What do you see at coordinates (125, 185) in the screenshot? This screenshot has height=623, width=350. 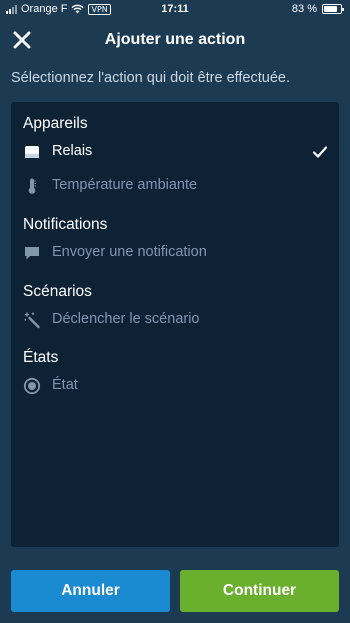 I see `action-item-label: Température ambiante` at bounding box center [125, 185].